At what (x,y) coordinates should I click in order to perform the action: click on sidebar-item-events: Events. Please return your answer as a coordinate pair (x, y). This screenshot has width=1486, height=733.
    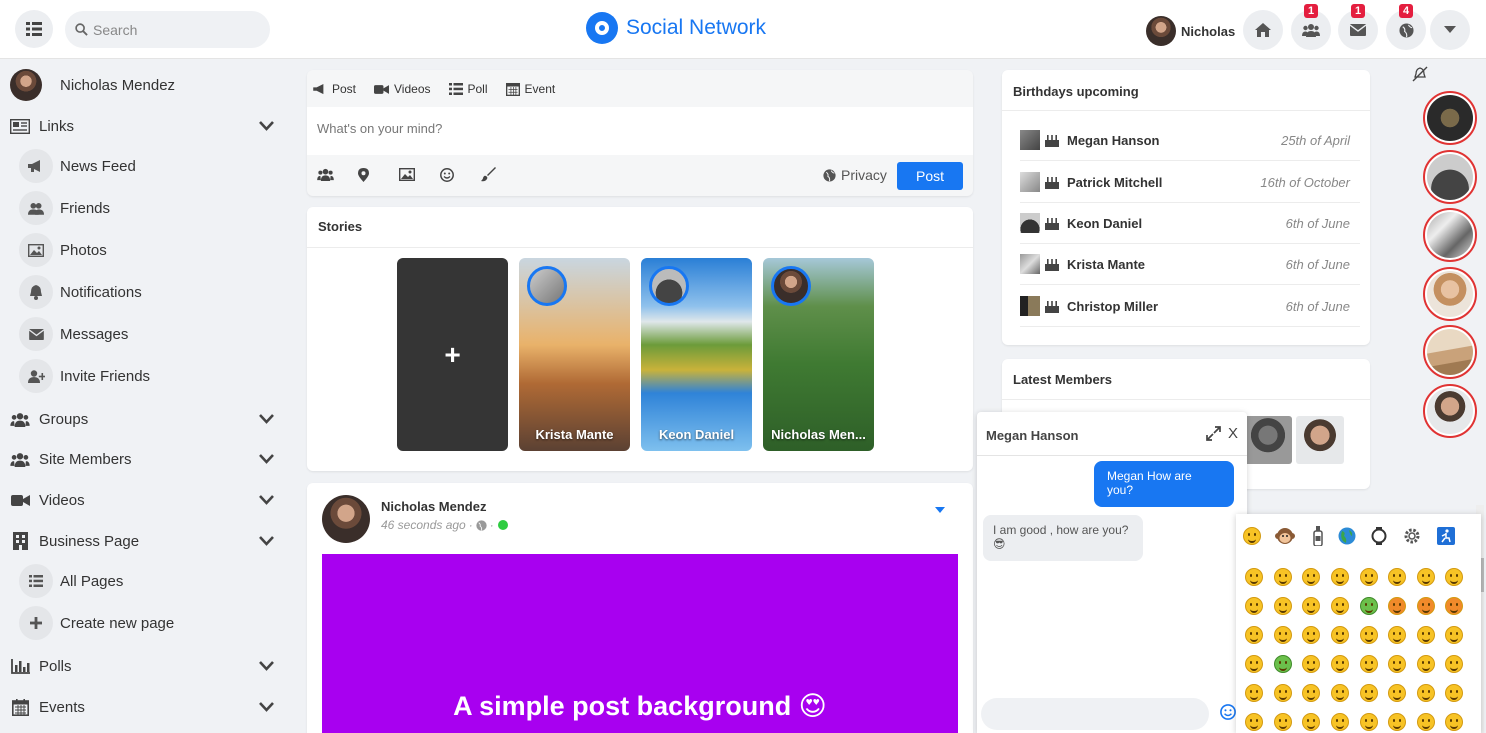
    Looking at the image, I should click on (145, 707).